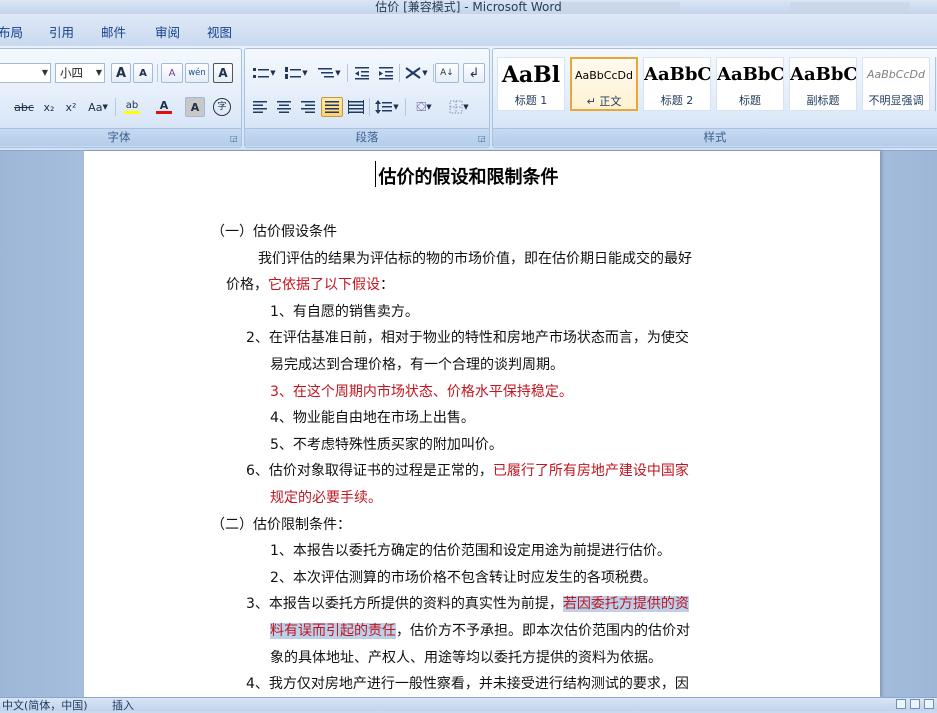 The image size is (937, 713). I want to click on document-line: 4、我方仅对房地产进行一般性察看，并未接受进行结构测试的要求，因, so click(467, 683).